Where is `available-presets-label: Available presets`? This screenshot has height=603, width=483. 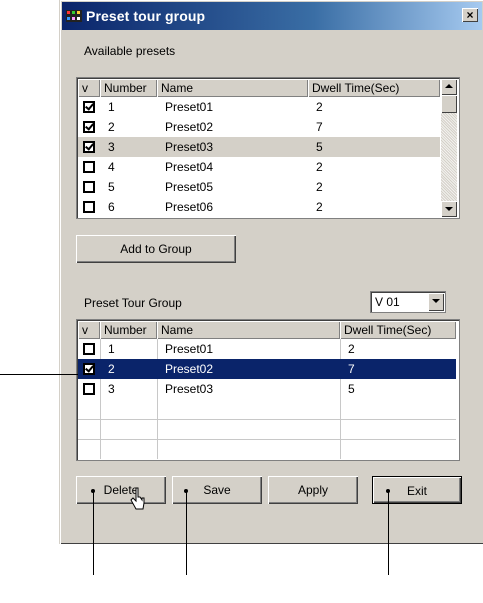
available-presets-label: Available presets is located at coordinates (130, 51).